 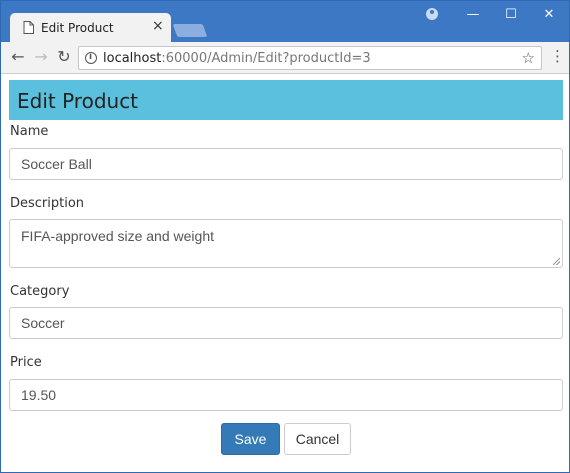 What do you see at coordinates (47, 203) in the screenshot?
I see `description-label: Description` at bounding box center [47, 203].